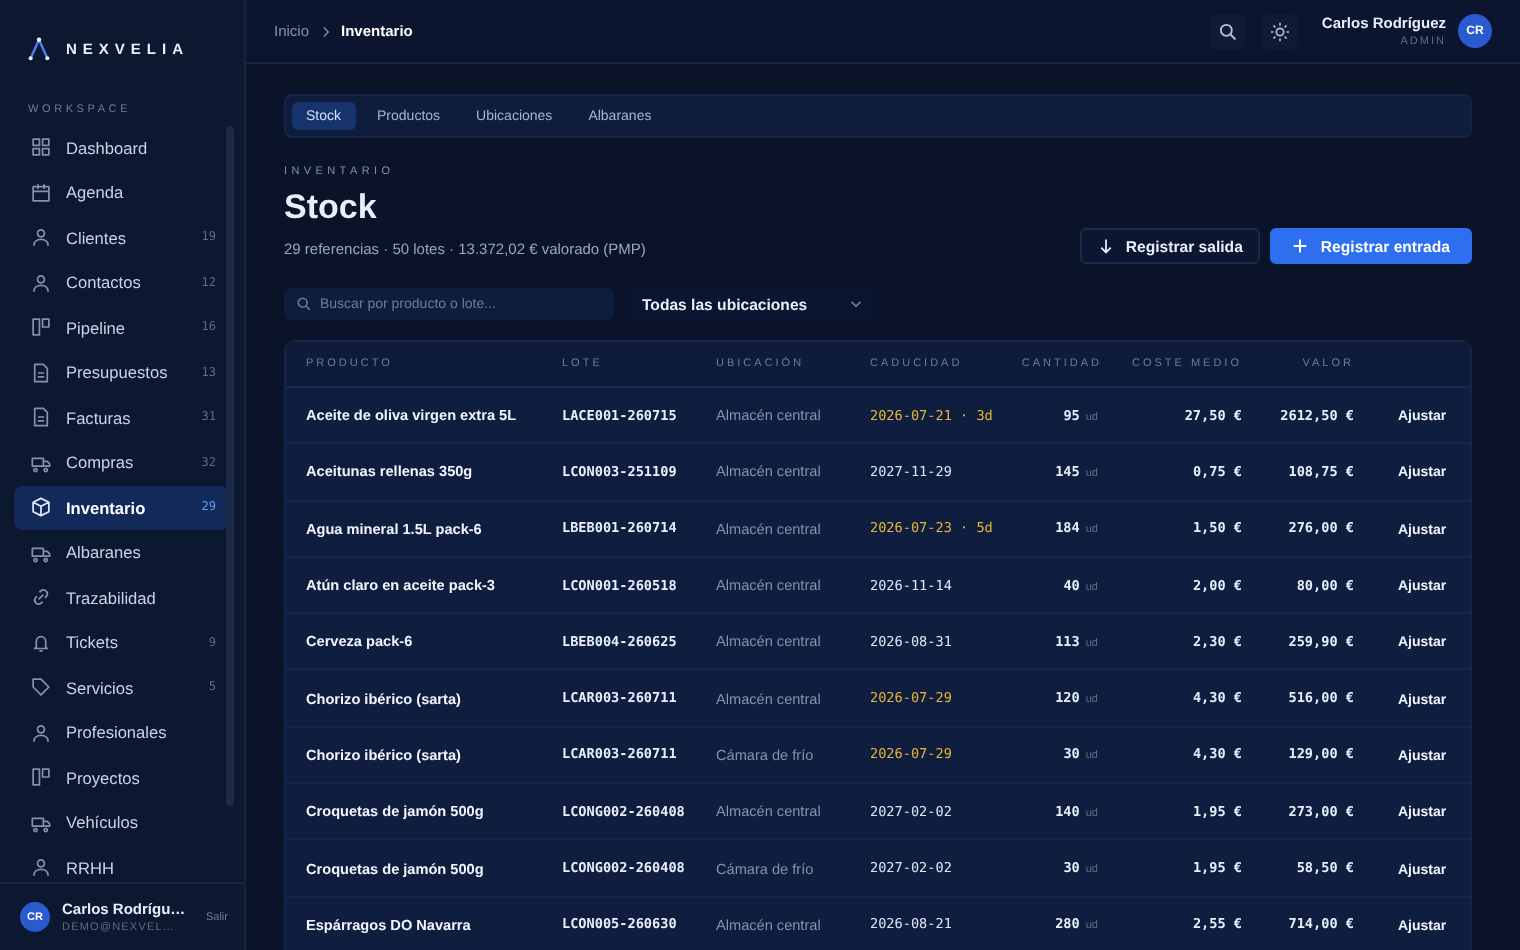  Describe the element at coordinates (121, 147) in the screenshot. I see `nav-item: Dashboard` at that location.